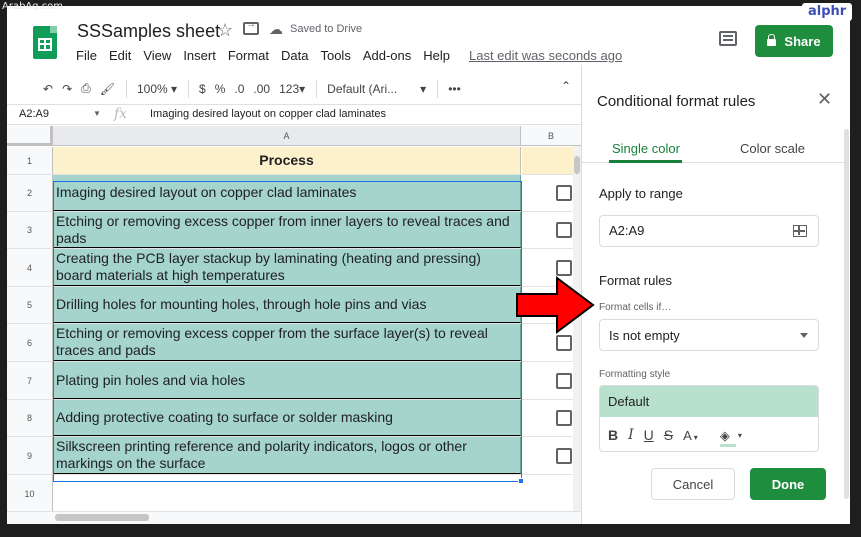 The width and height of the screenshot is (861, 537). Describe the element at coordinates (631, 435) in the screenshot. I see `italic-icon: I` at that location.